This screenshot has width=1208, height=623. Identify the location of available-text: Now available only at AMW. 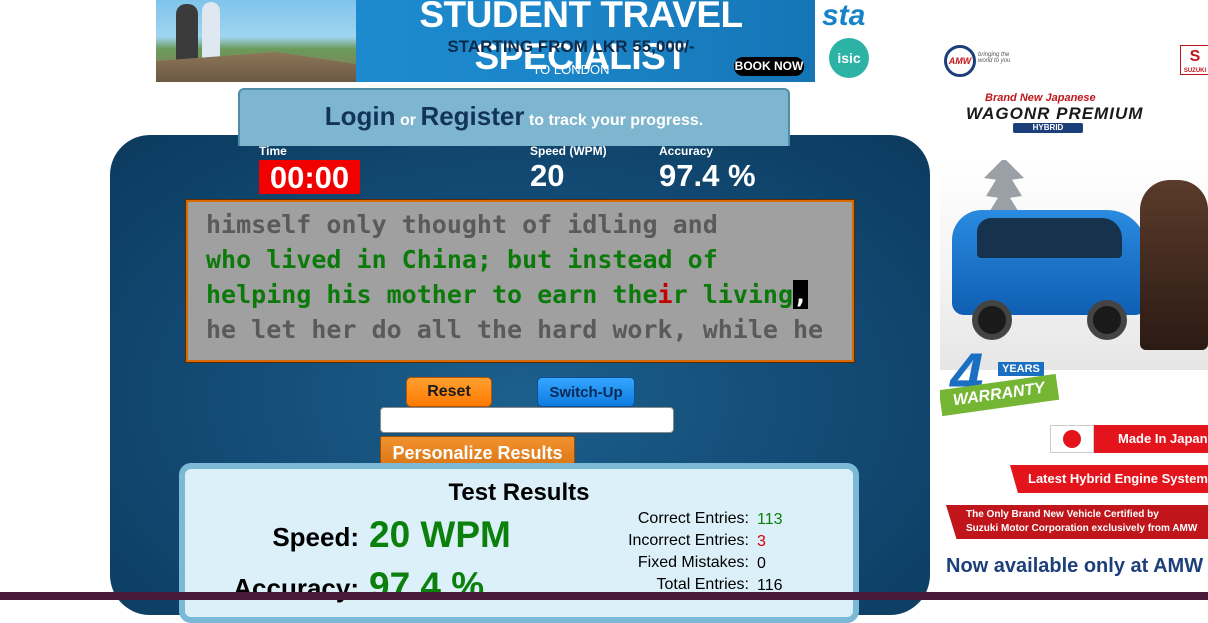
(1075, 566).